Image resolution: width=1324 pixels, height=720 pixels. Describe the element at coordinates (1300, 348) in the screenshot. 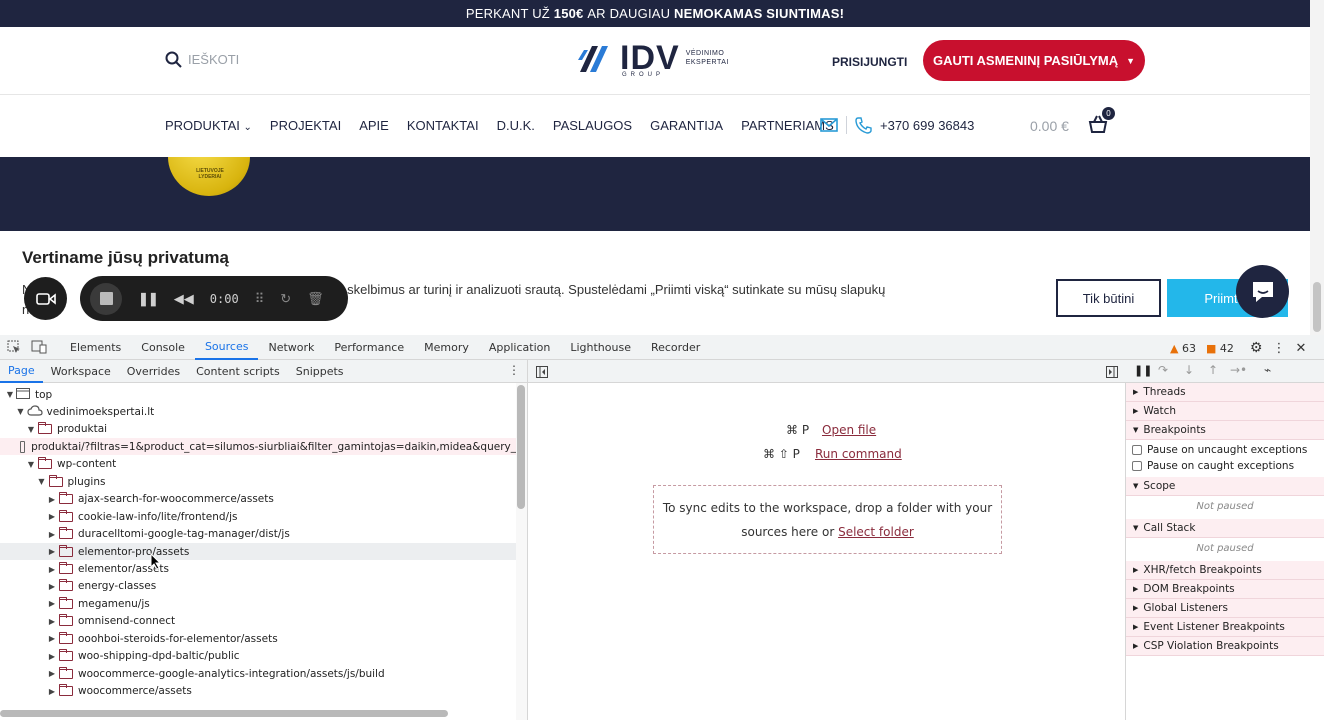

I see `close-devtools-icon: ✕` at that location.